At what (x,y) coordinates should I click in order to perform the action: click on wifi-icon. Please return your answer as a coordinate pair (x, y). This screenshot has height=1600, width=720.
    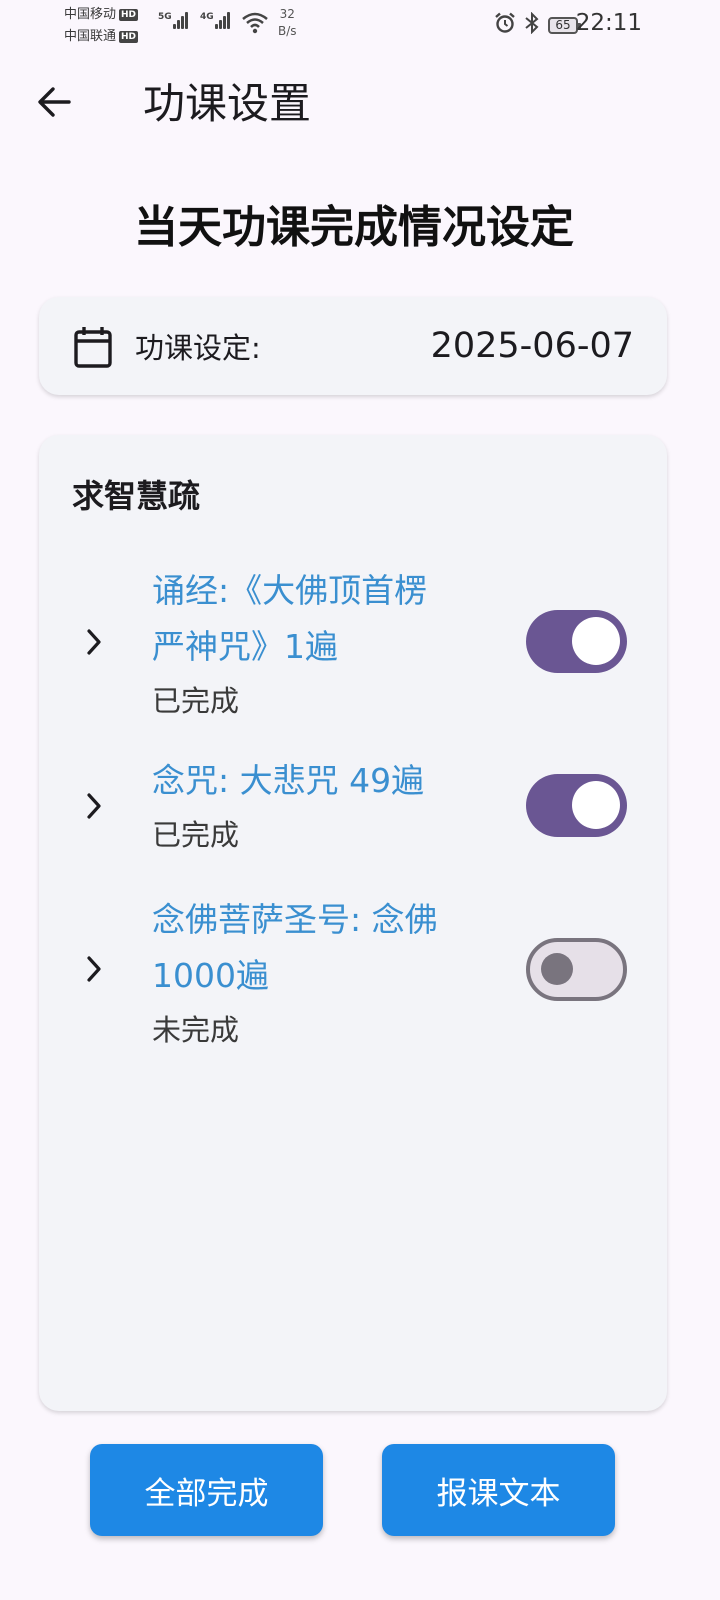
    Looking at the image, I should click on (255, 25).